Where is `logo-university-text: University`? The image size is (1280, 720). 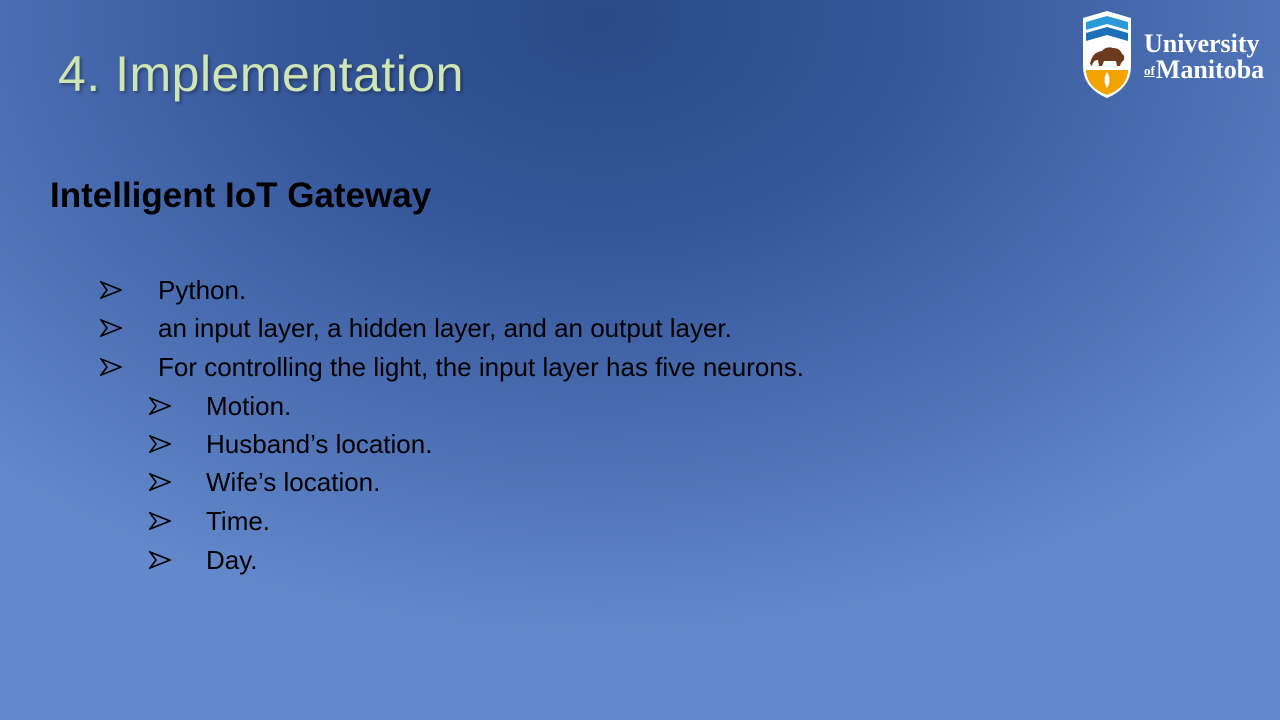
logo-university-text: University is located at coordinates (1202, 43).